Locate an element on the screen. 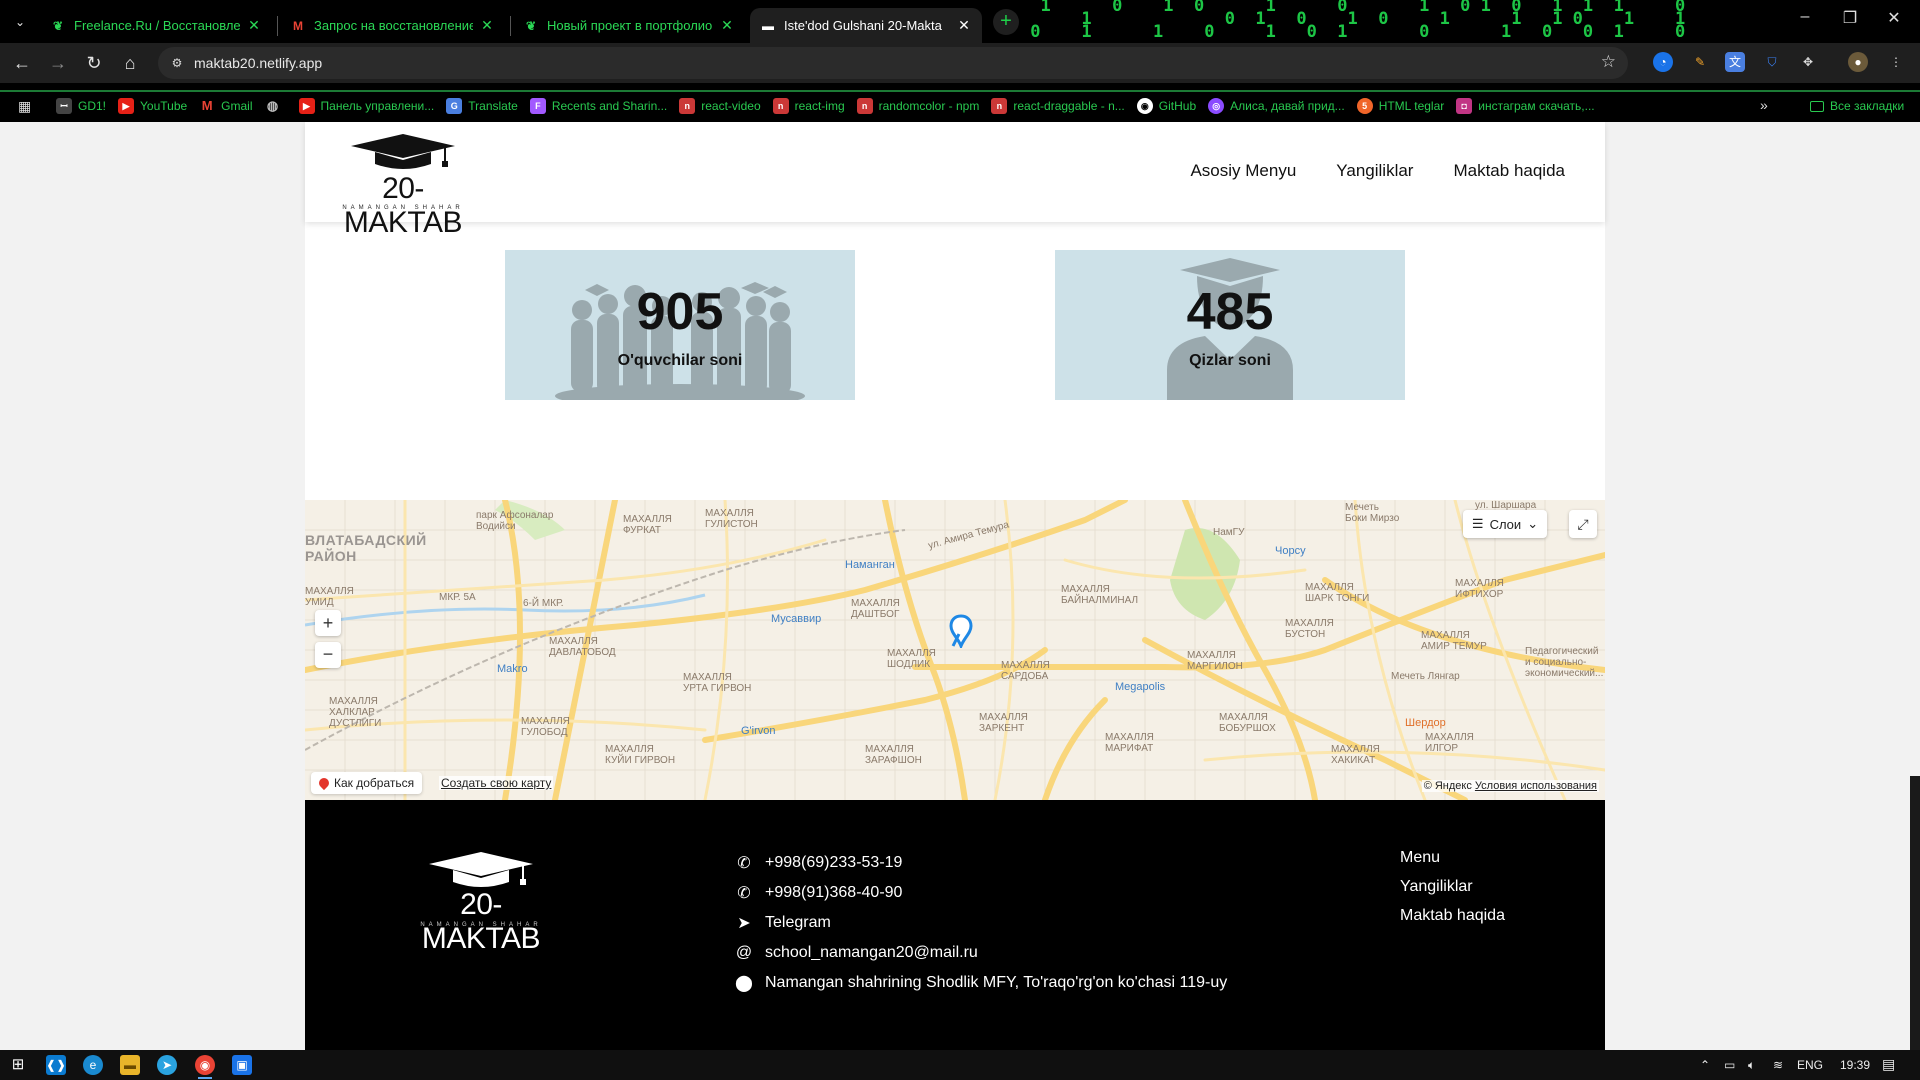 Image resolution: width=1920 pixels, height=1080 pixels. map-poi-label: Шердор is located at coordinates (1425, 723).